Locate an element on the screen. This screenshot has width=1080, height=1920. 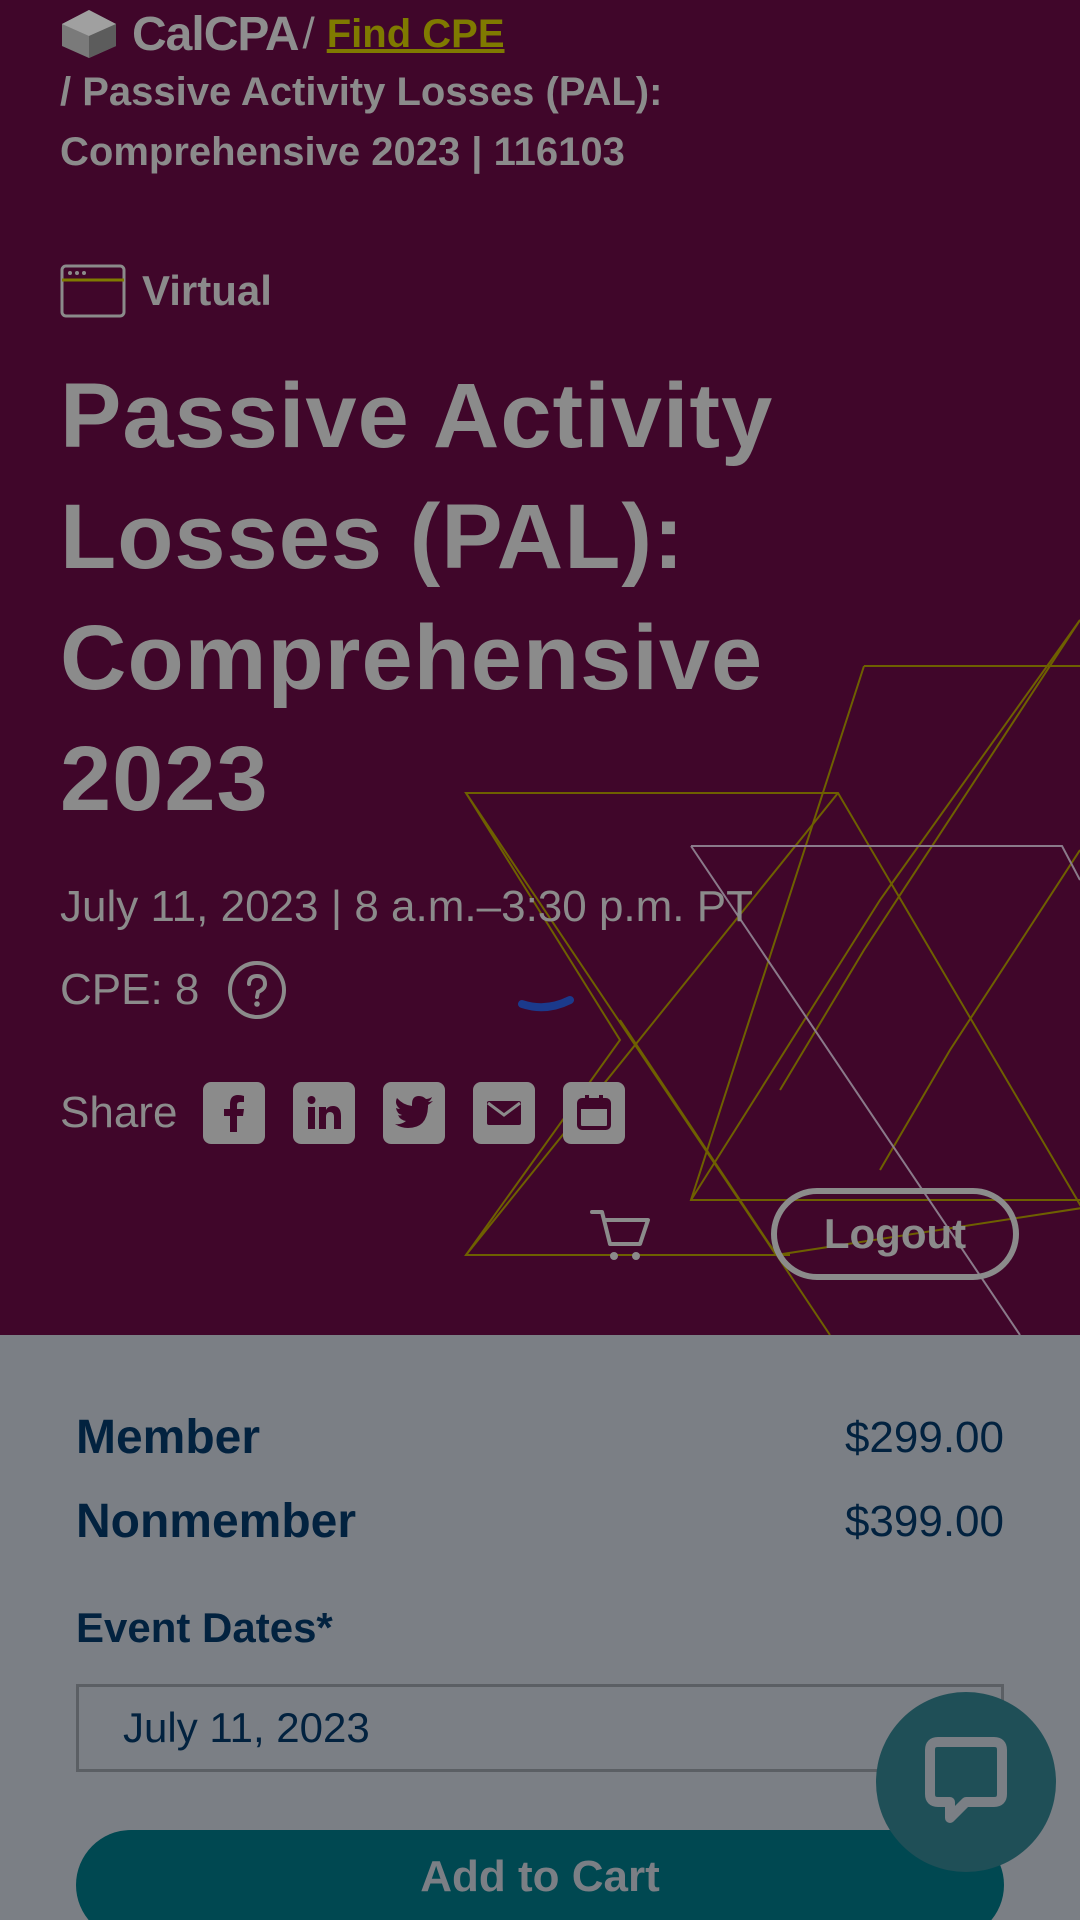
twitter-icon is located at coordinates (414, 1112).